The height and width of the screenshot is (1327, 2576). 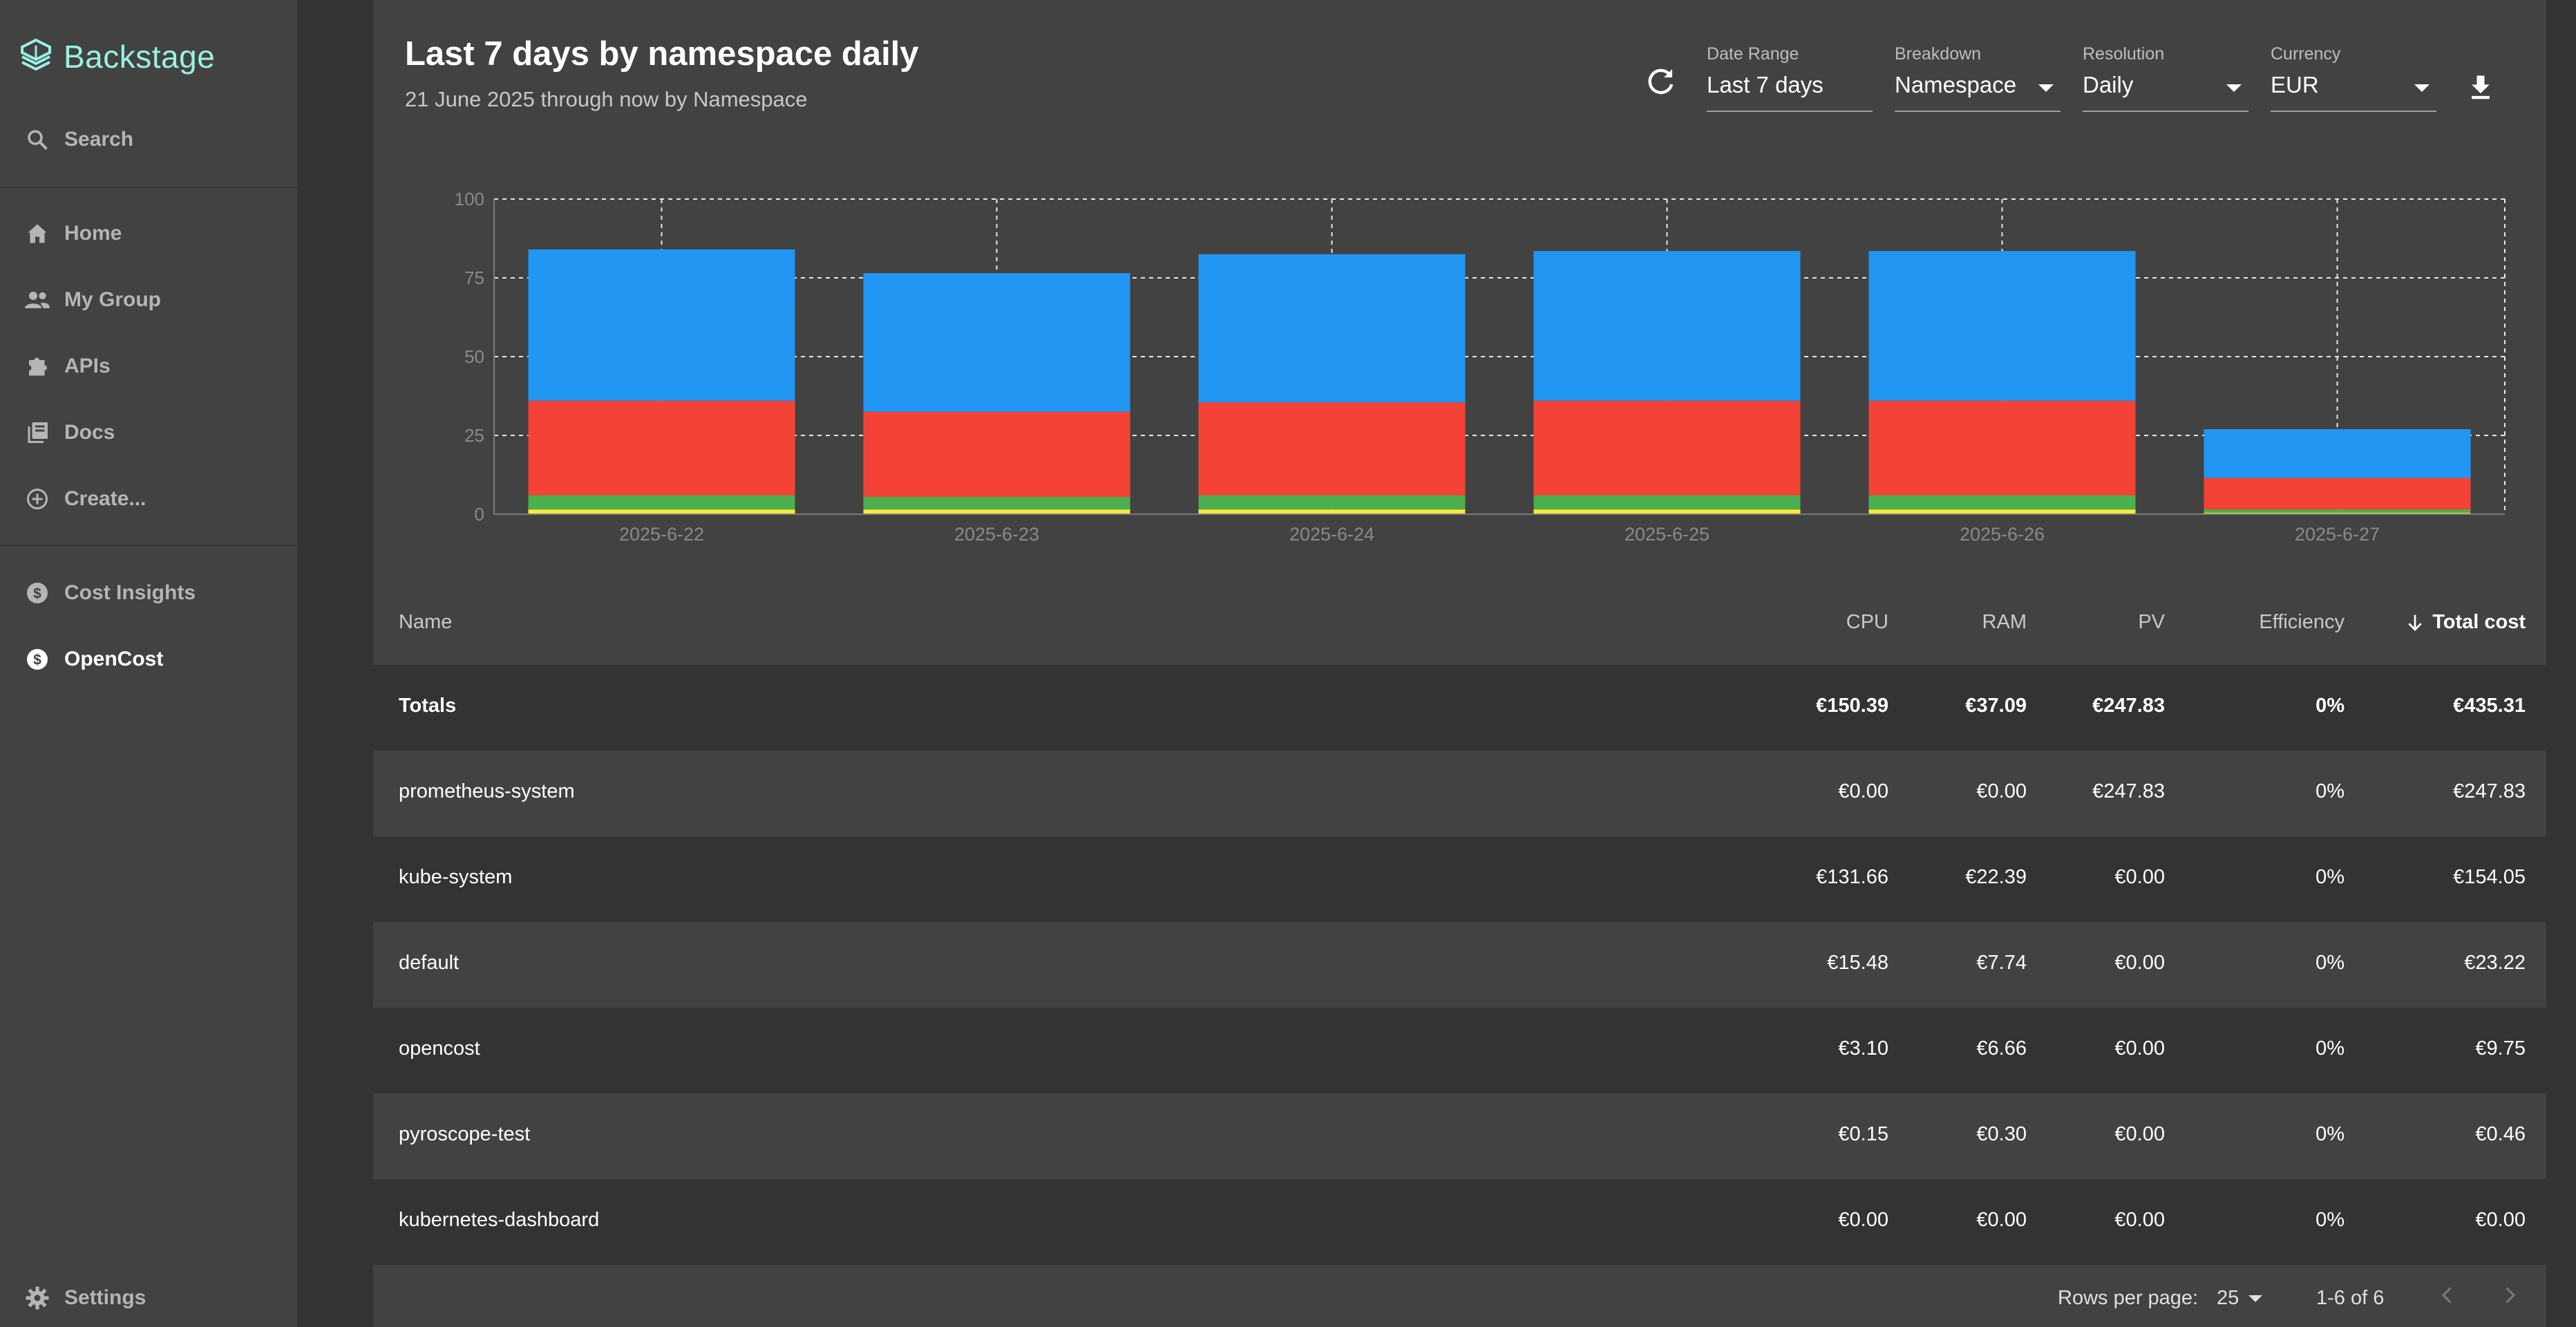 I want to click on rows-per-page-value: 25, so click(x=2228, y=1298).